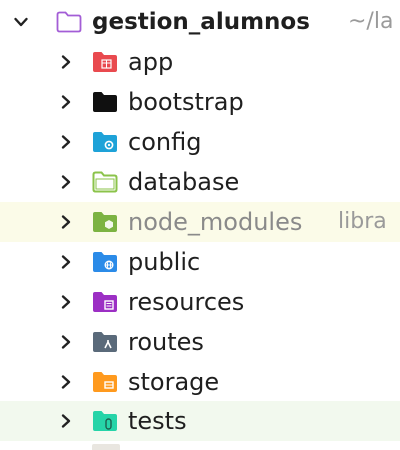 The image size is (400, 450). Describe the element at coordinates (105, 222) in the screenshot. I see `node-modules-folder-icon` at that location.